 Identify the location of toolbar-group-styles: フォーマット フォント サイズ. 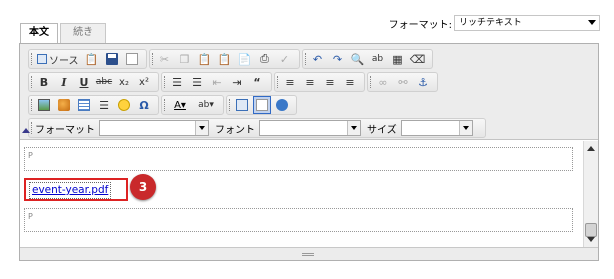
(257, 128).